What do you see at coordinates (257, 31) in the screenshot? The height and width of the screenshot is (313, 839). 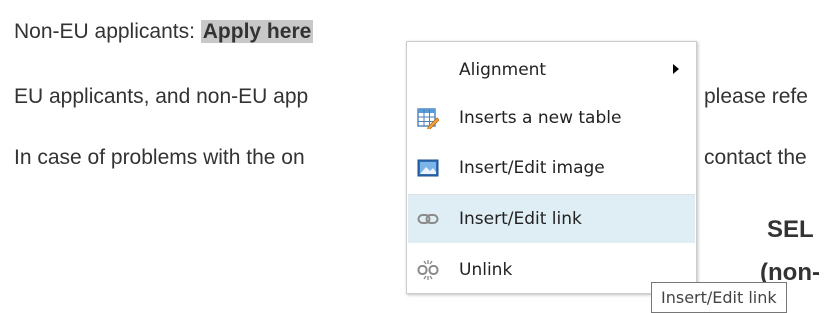 I see `apply-here-link: Apply here` at bounding box center [257, 31].